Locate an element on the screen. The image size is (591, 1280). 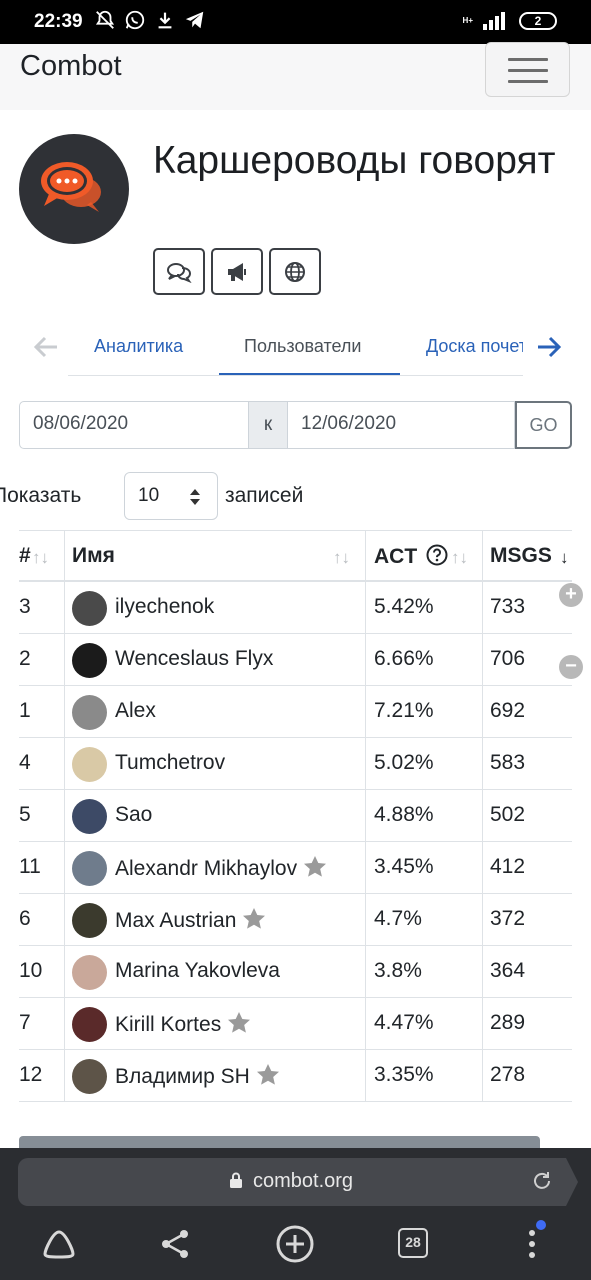
user-name: Владимир SH is located at coordinates (197, 1077).